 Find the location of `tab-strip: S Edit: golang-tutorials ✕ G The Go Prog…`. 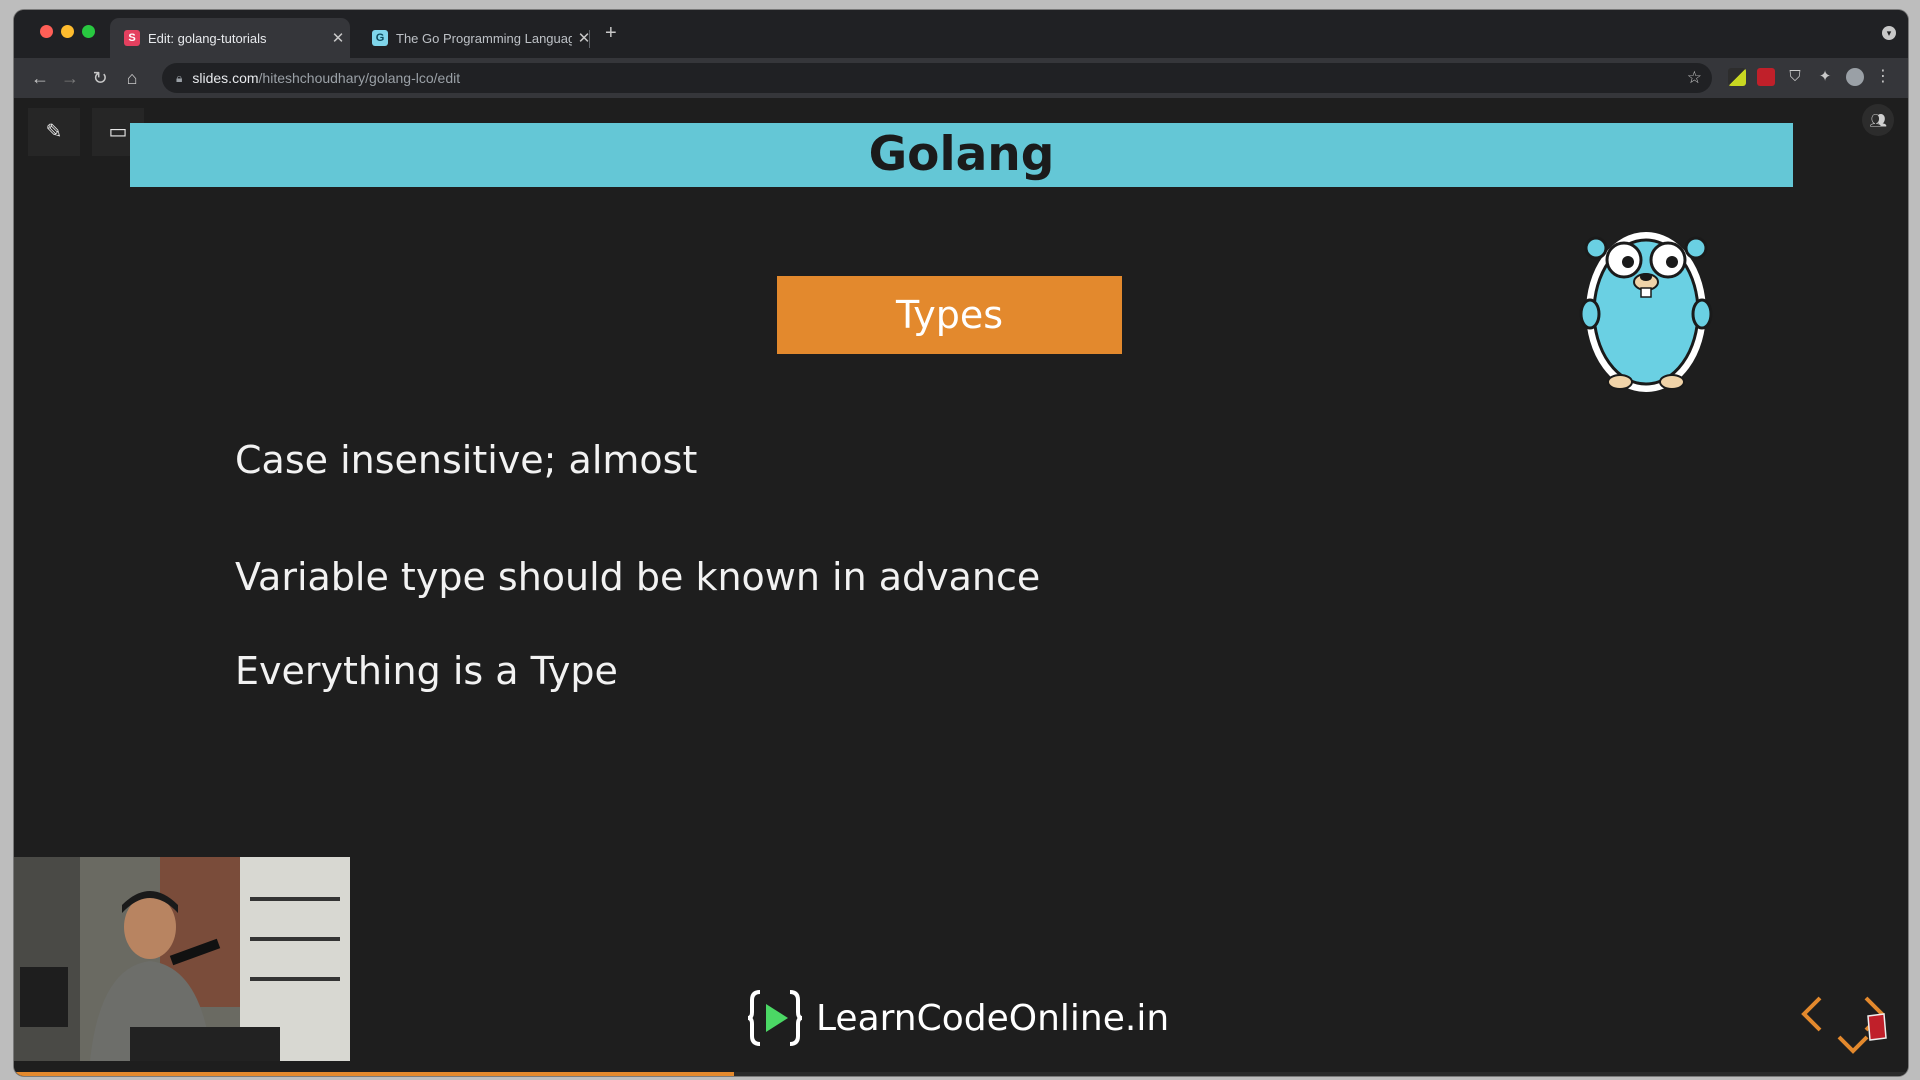

tab-strip: S Edit: golang-tutorials ✕ G The Go Prog… is located at coordinates (961, 34).